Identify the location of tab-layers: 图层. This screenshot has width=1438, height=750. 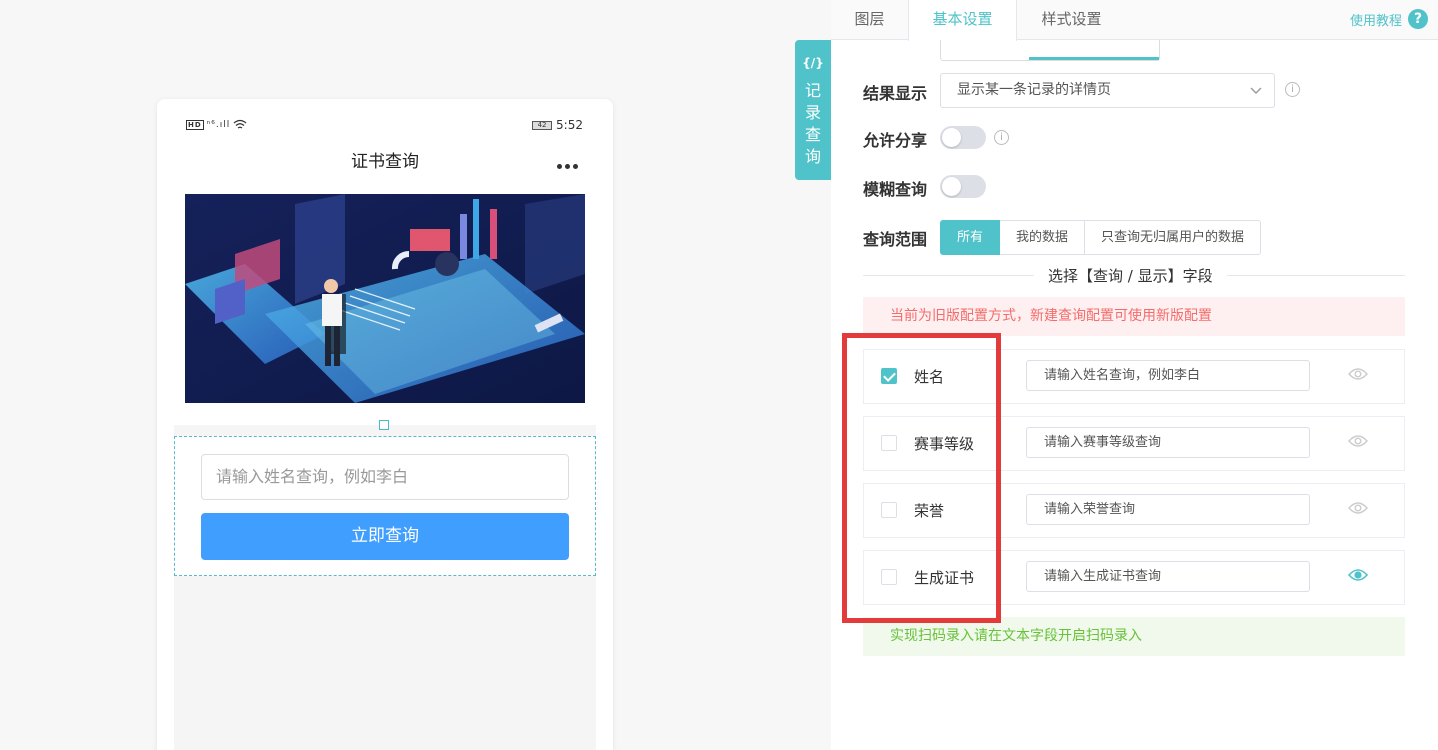
(869, 20).